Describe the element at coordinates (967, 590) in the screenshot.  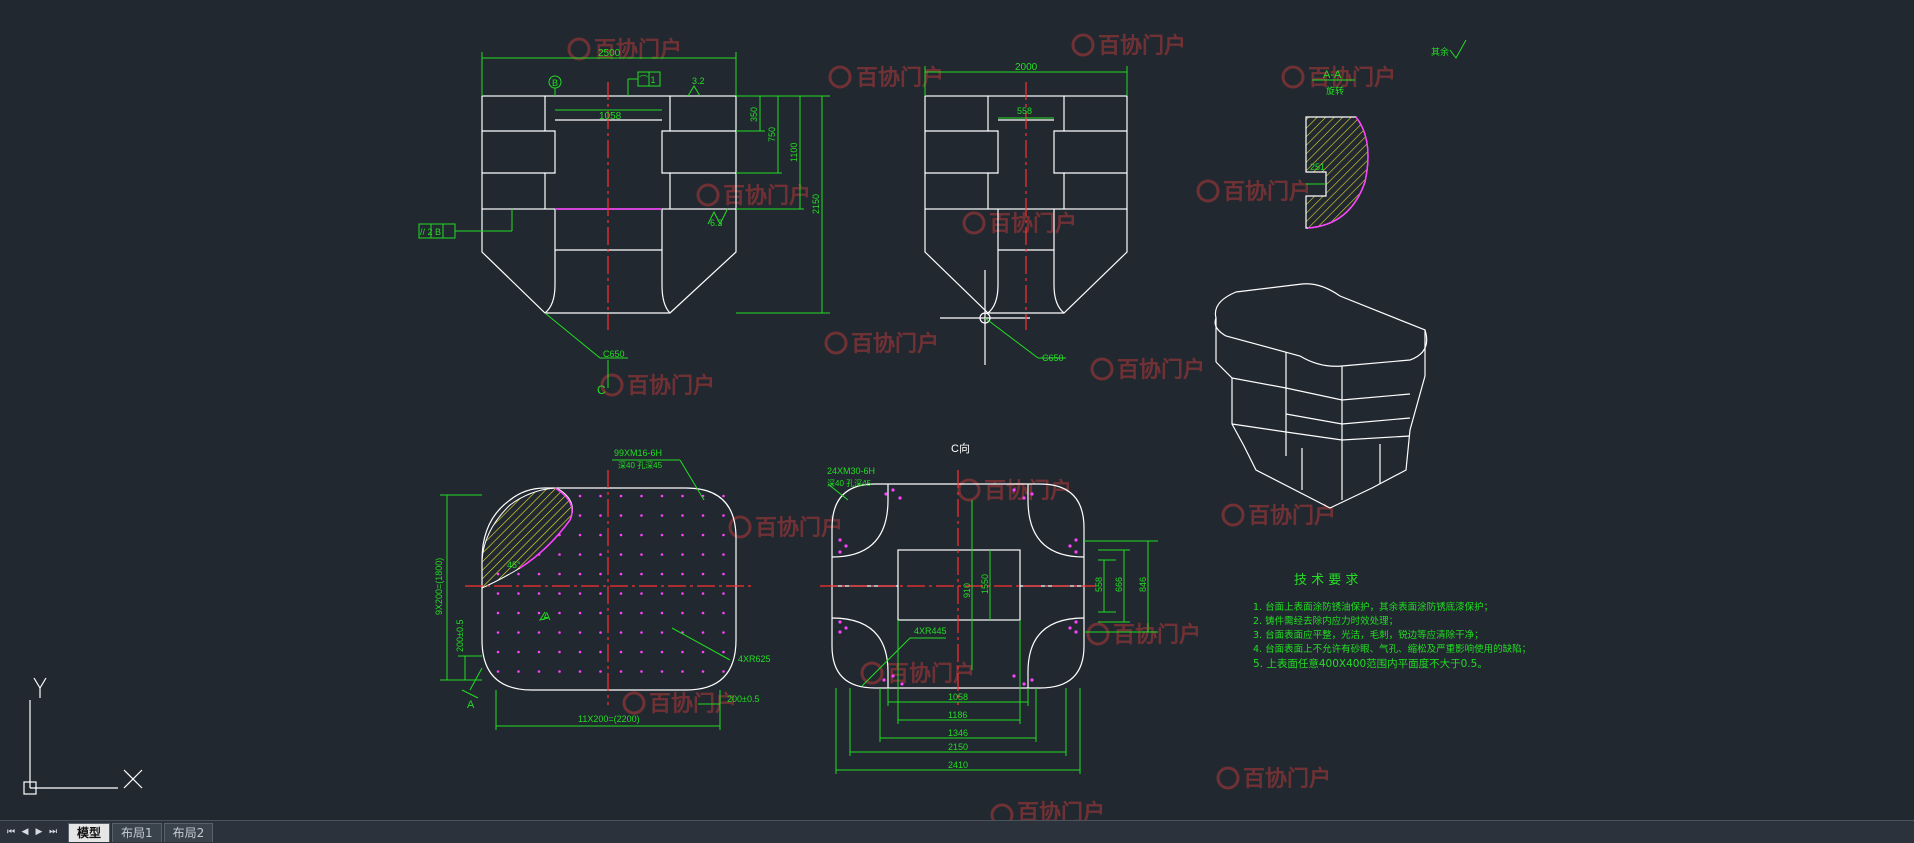
I see `svg-text: 910` at that location.